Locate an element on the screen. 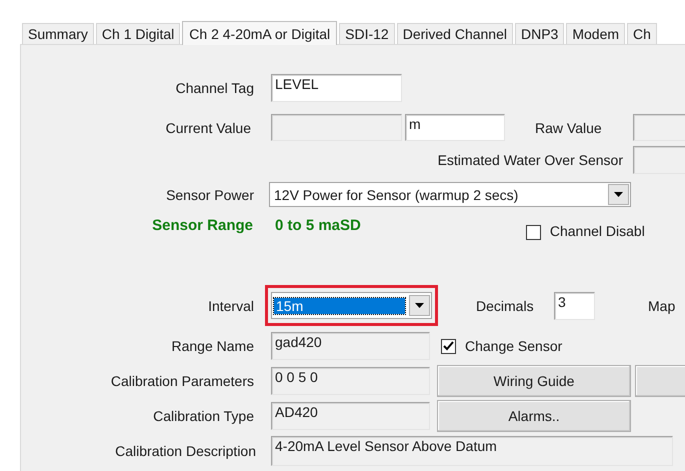 The height and width of the screenshot is (471, 685). sensor-range-value: 0 to 5 maSD is located at coordinates (318, 225).